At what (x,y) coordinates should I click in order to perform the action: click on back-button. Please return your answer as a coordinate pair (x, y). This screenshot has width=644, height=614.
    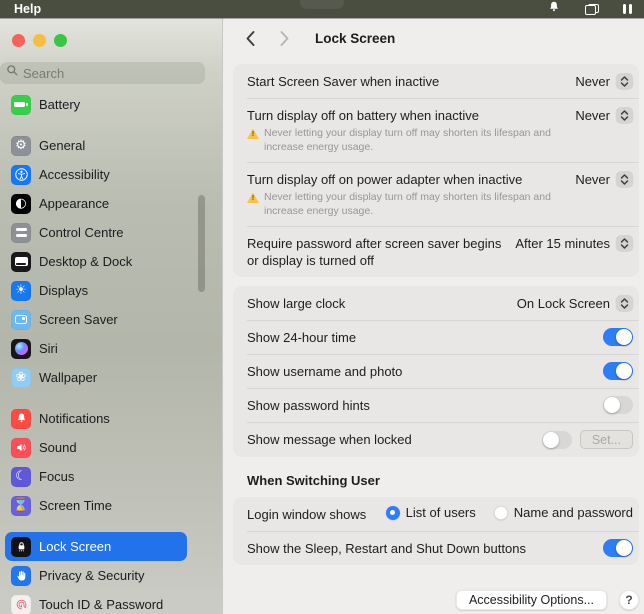
    Looking at the image, I should click on (250, 38).